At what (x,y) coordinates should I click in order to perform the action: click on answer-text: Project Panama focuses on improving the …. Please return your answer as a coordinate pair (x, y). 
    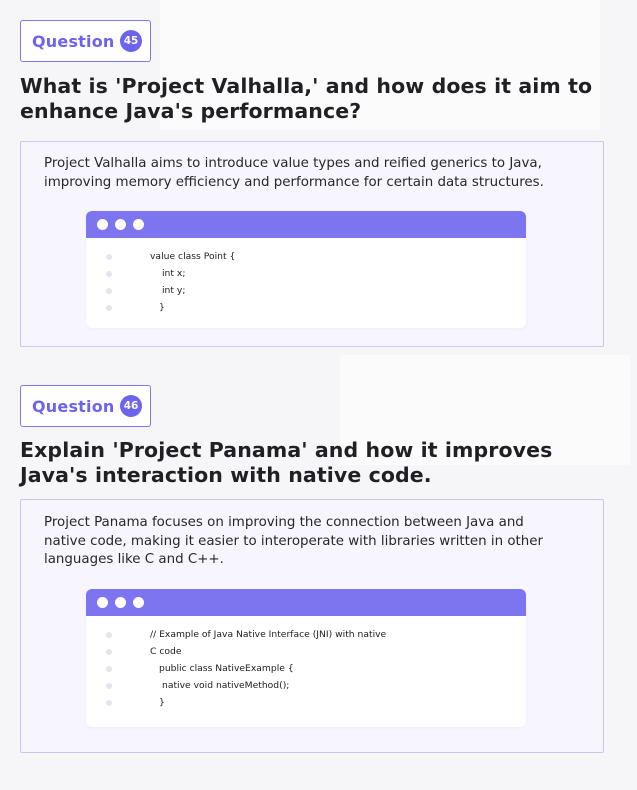
    Looking at the image, I should click on (316, 542).